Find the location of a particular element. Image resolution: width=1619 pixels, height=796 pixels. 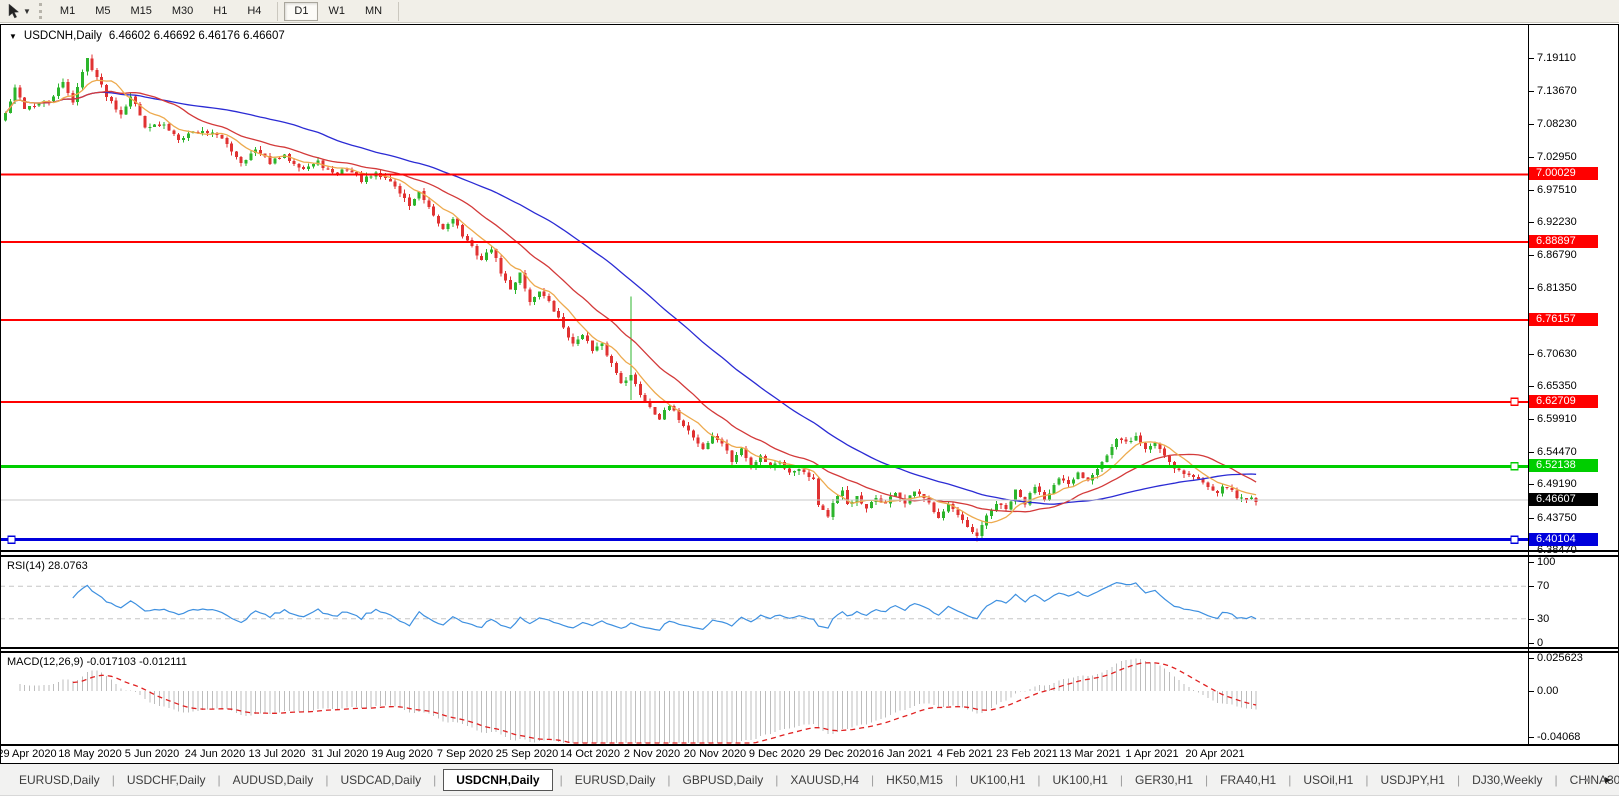

chart-tab: USOil,H1 is located at coordinates (1328, 780).